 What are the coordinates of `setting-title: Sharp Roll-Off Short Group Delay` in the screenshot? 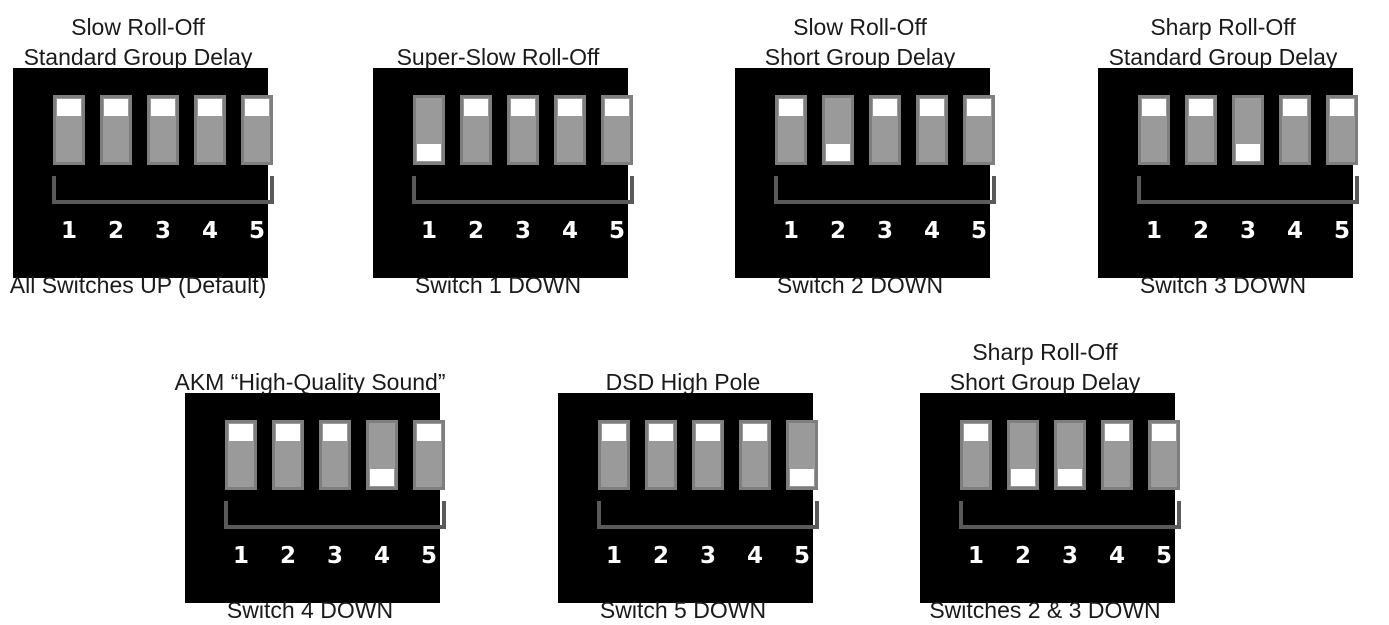 It's located at (1045, 367).